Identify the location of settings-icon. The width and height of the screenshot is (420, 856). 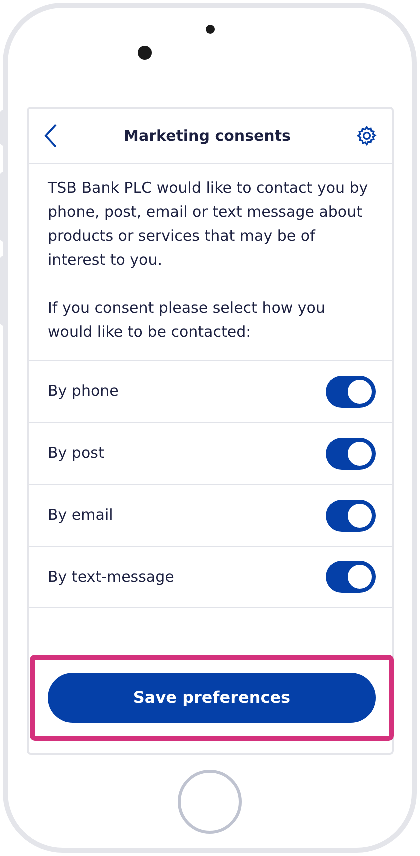
(367, 136).